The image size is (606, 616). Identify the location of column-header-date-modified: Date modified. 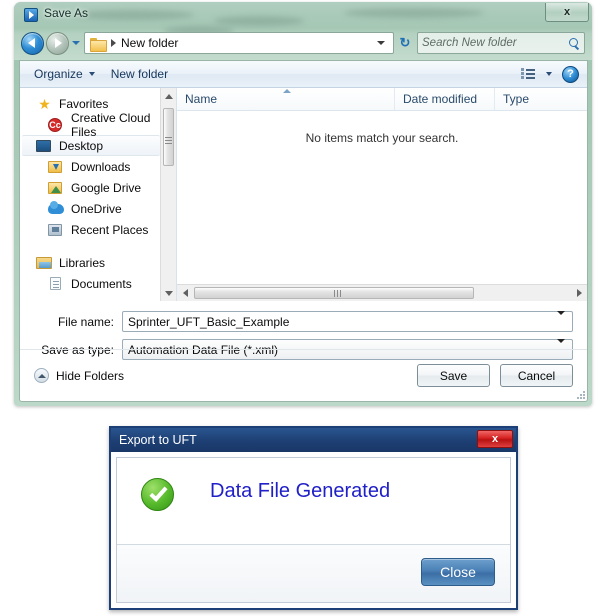
(445, 99).